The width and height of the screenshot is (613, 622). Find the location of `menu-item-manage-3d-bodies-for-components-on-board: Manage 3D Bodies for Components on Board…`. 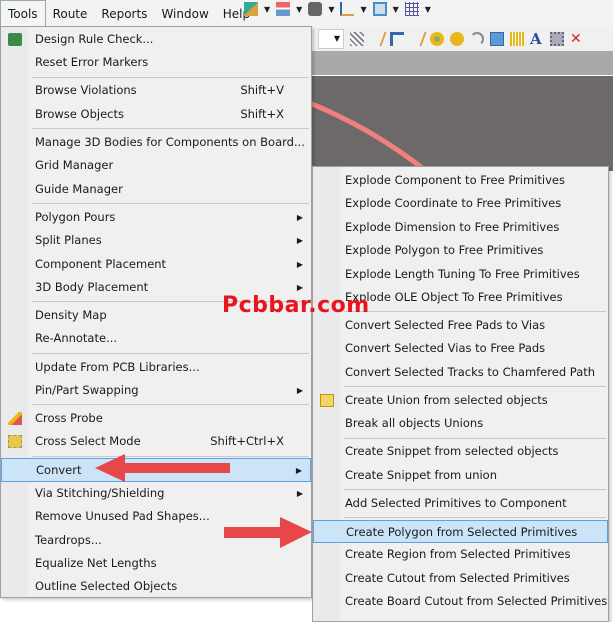

menu-item-manage-3d-bodies-for-components-on-board: Manage 3D Bodies for Components on Board… is located at coordinates (156, 142).